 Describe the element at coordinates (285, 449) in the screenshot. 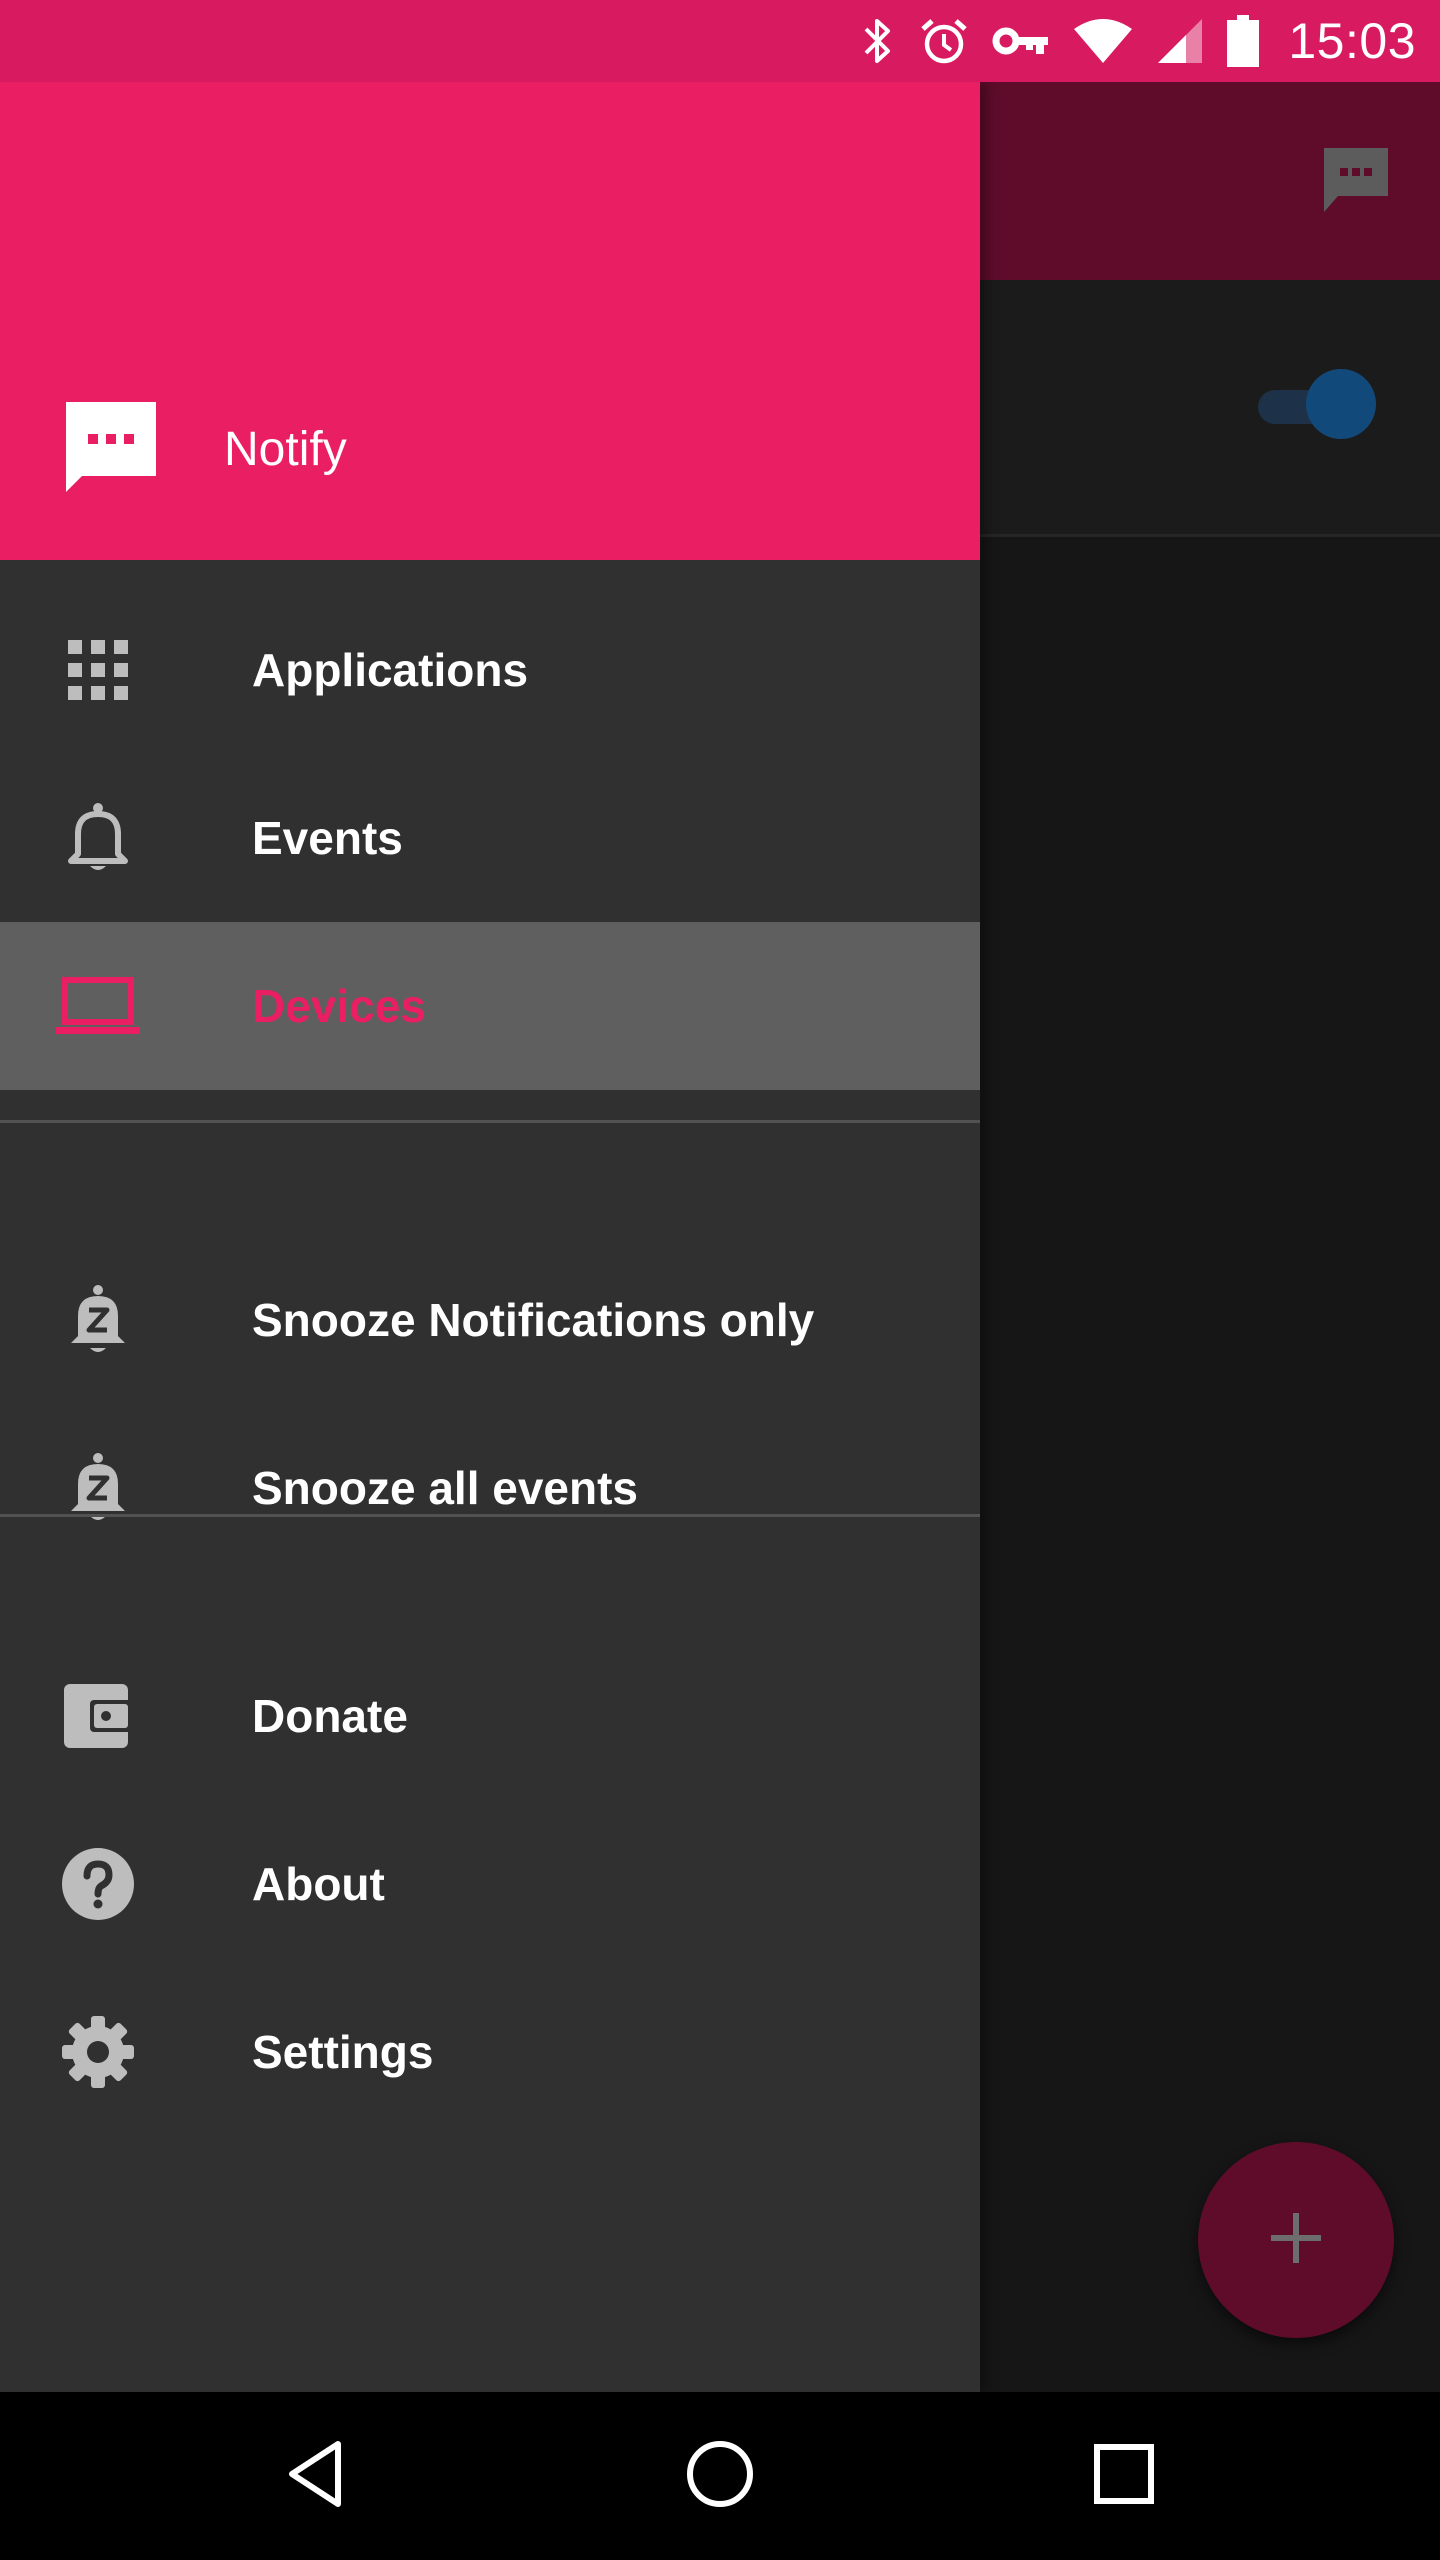

I see `app-title: Notify` at that location.